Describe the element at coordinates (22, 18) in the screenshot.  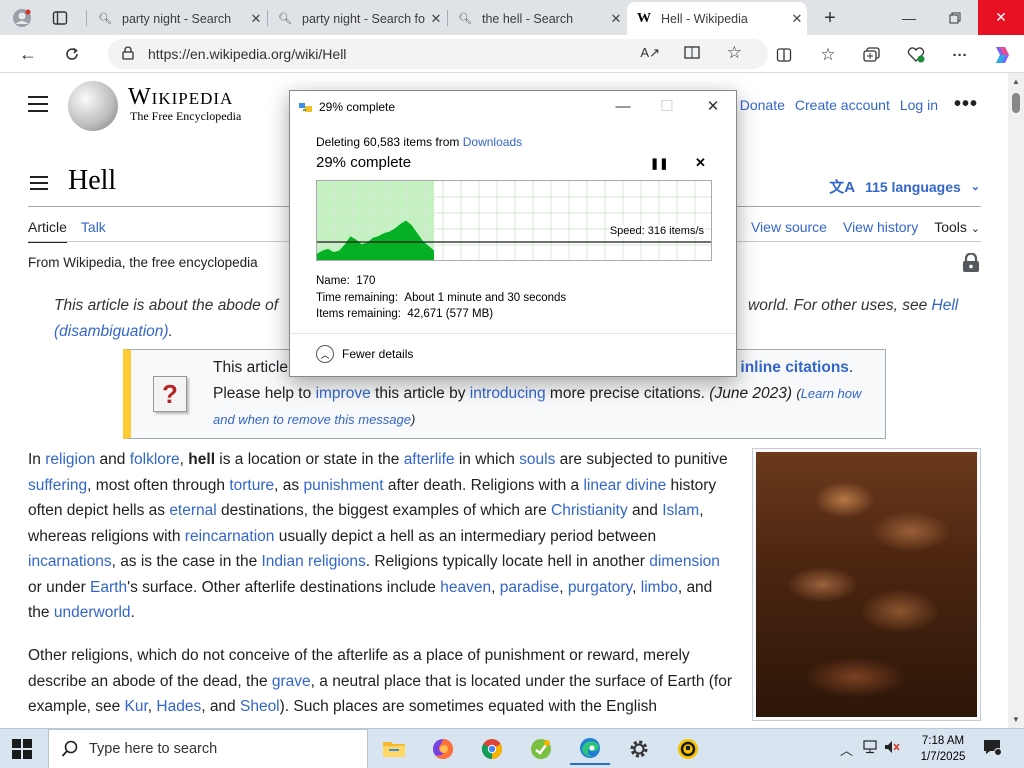
I see `profile-avatar-icon` at that location.